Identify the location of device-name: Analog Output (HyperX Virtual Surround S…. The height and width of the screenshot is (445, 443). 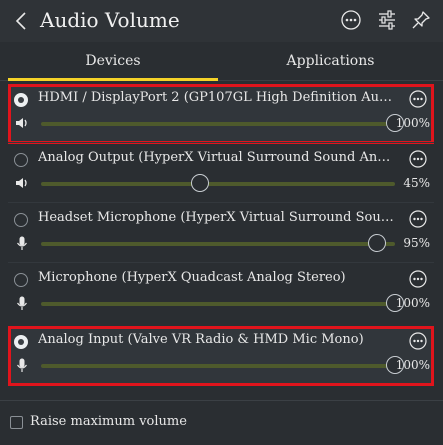
(216, 157).